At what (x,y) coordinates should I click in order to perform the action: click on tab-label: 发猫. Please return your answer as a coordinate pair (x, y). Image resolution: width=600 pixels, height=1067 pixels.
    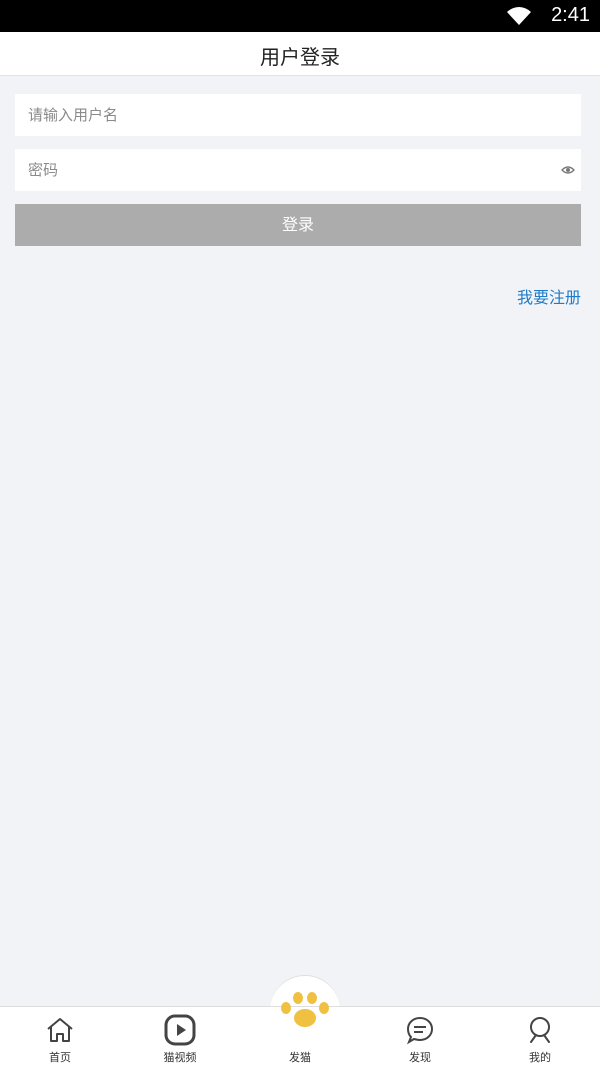
    Looking at the image, I should click on (300, 1057).